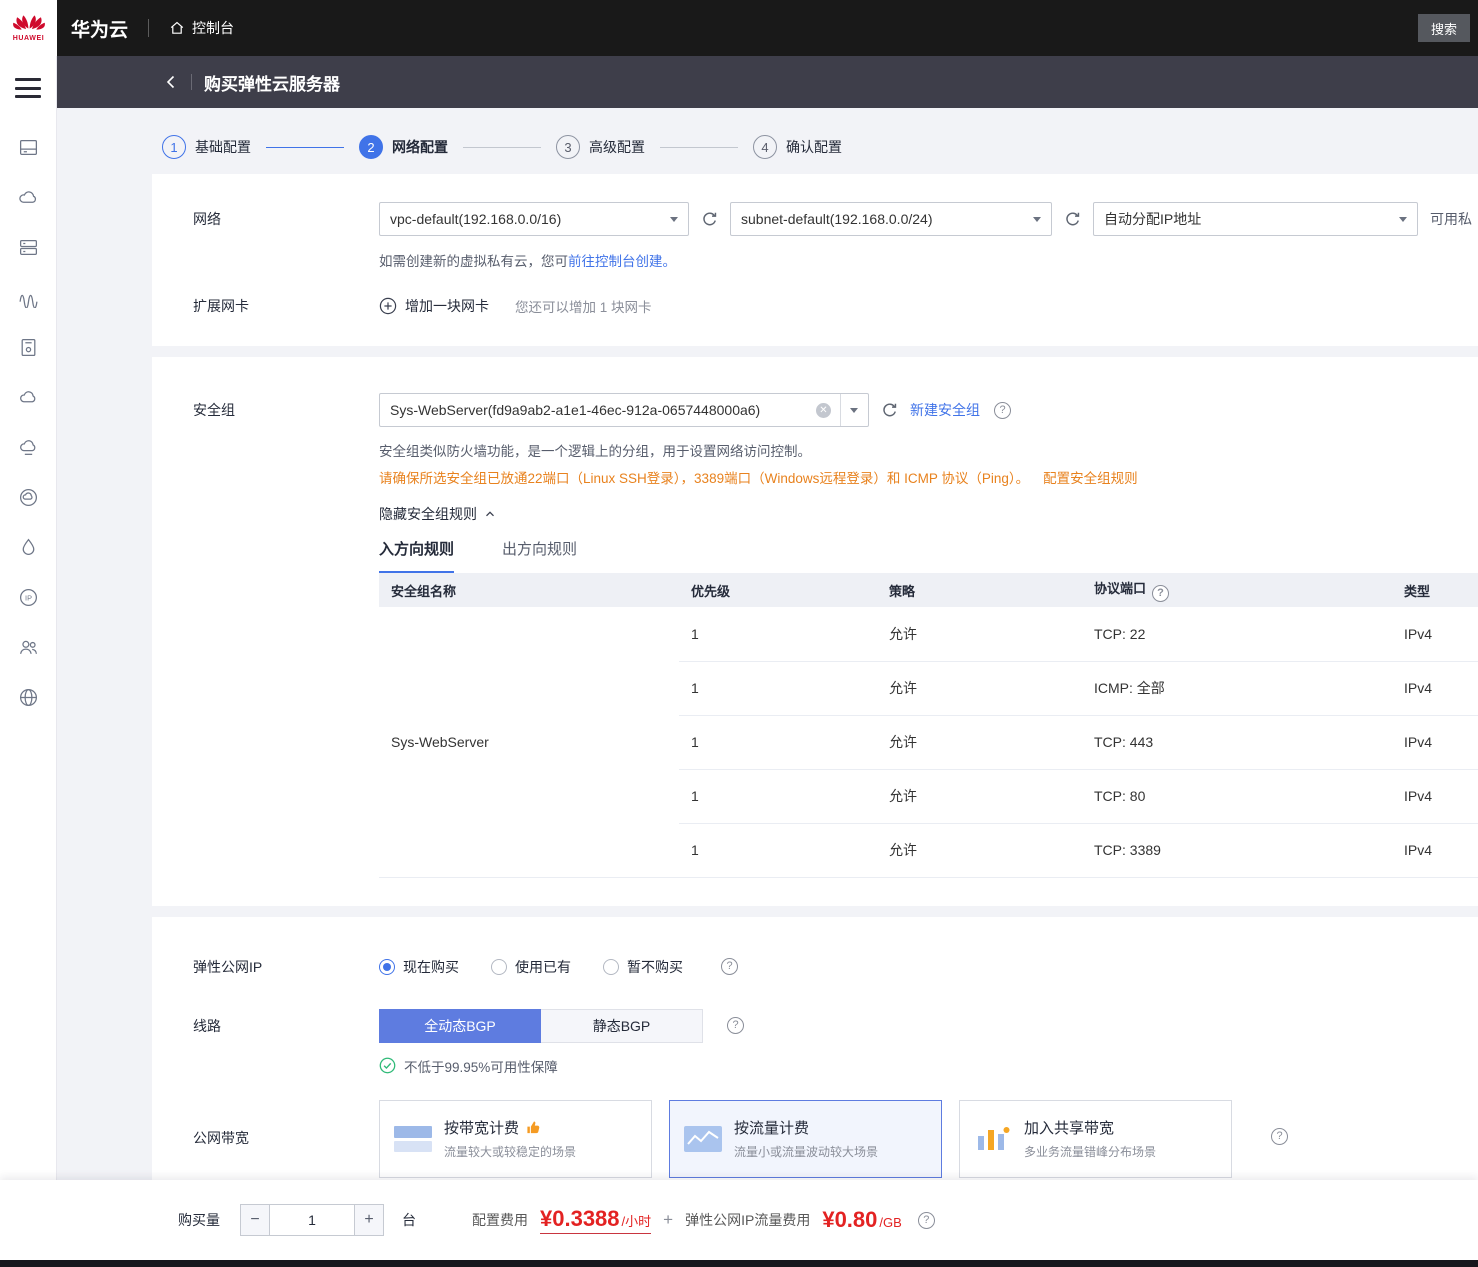  Describe the element at coordinates (434, 306) in the screenshot. I see `add-nic-button: 增加一块网卡` at that location.